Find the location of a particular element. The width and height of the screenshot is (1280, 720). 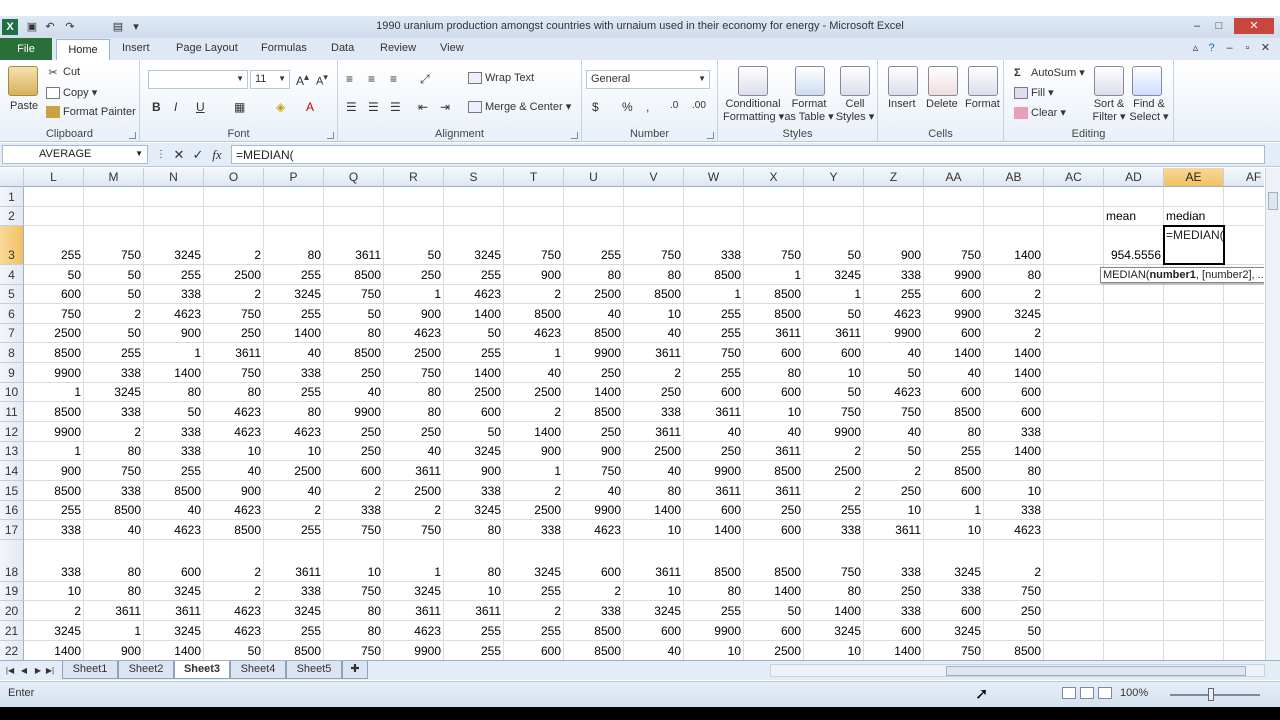

row-header: 13 is located at coordinates (12, 451).